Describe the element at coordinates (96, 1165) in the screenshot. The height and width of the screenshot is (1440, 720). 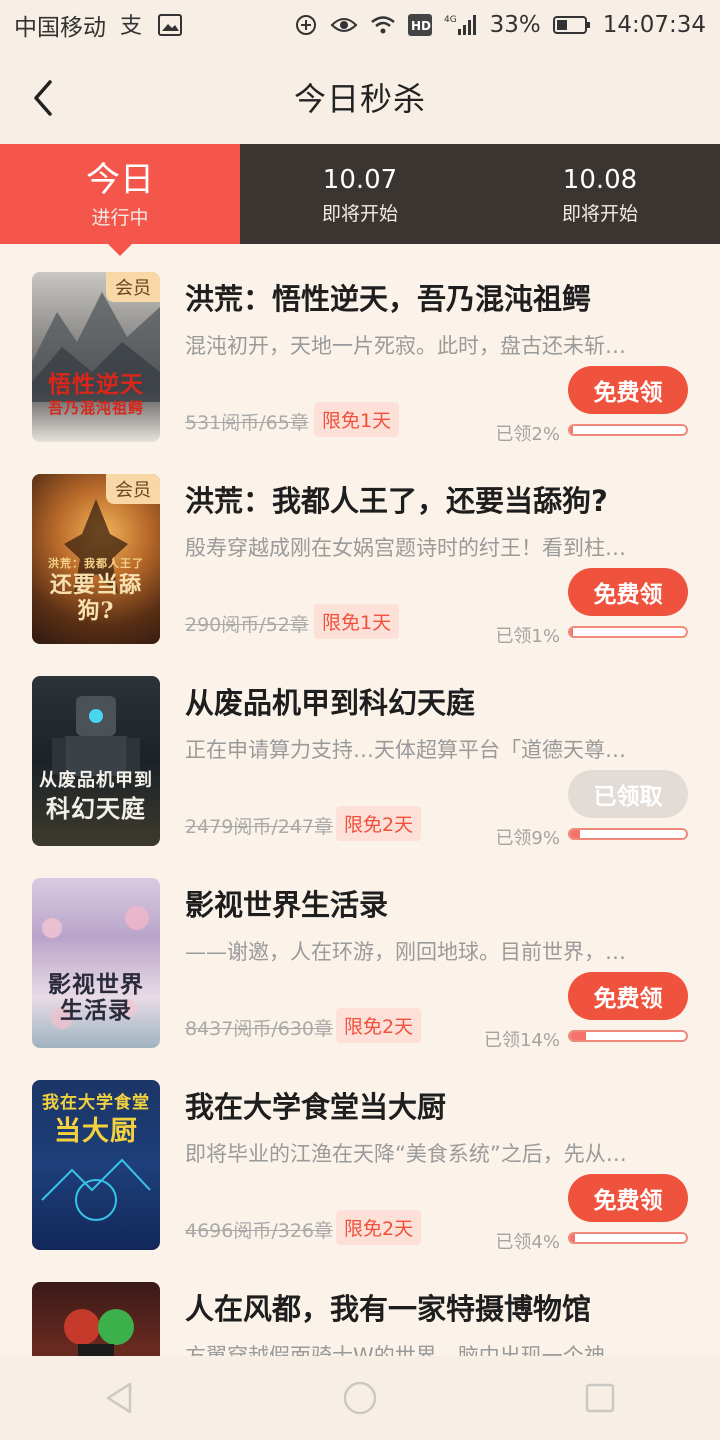
I see `book-cover: 我在大学食堂 当大厨` at that location.